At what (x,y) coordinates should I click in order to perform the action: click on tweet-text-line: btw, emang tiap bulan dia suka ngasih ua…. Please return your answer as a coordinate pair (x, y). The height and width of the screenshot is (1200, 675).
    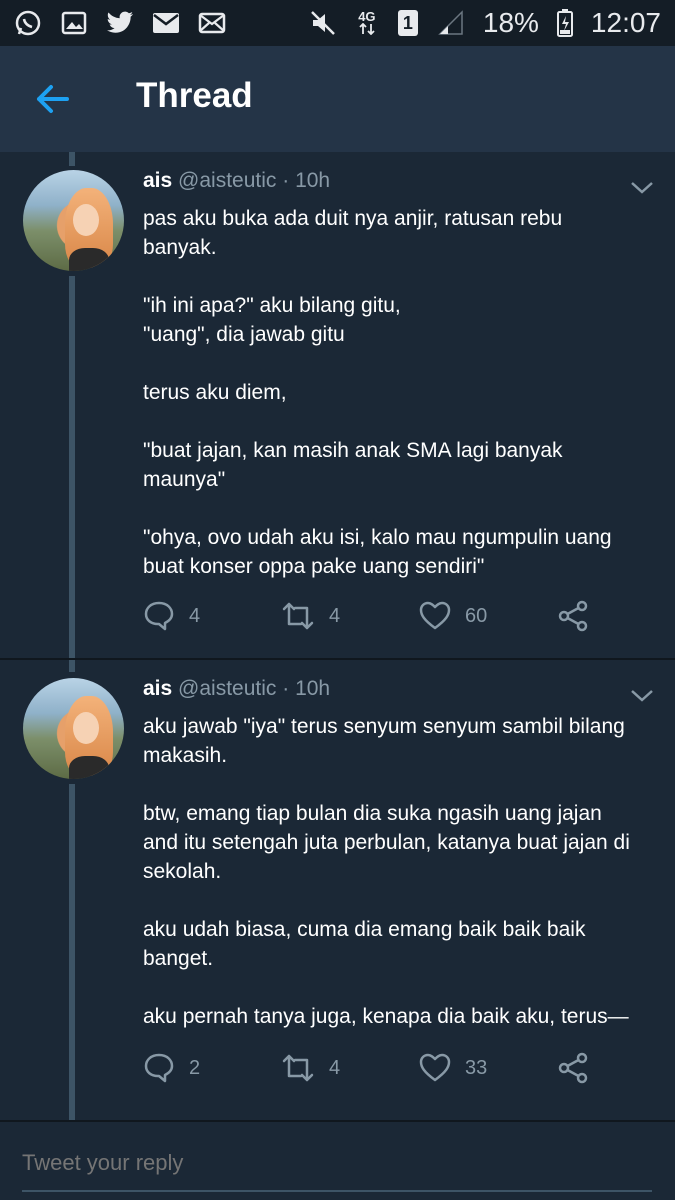
    Looking at the image, I should click on (372, 813).